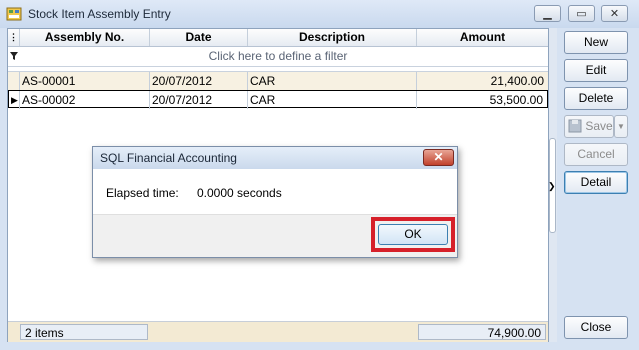 Image resolution: width=639 pixels, height=350 pixels. I want to click on minimize-button: ▁, so click(547, 13).